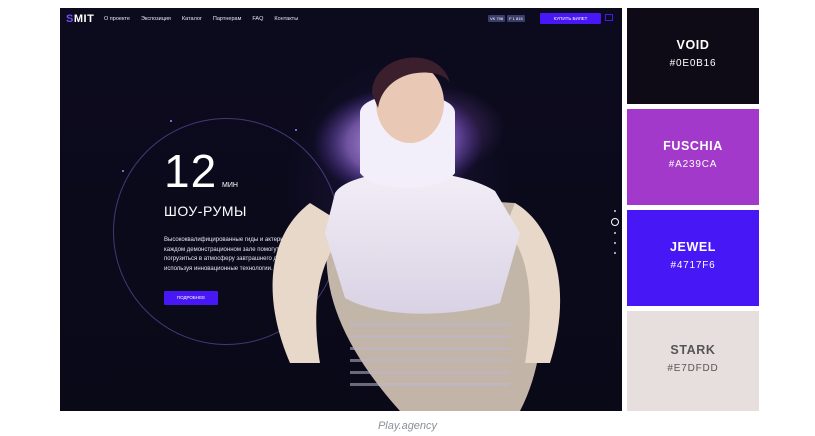 The image size is (815, 436). What do you see at coordinates (156, 19) in the screenshot?
I see `nav-item-exposition: Экспозиция` at bounding box center [156, 19].